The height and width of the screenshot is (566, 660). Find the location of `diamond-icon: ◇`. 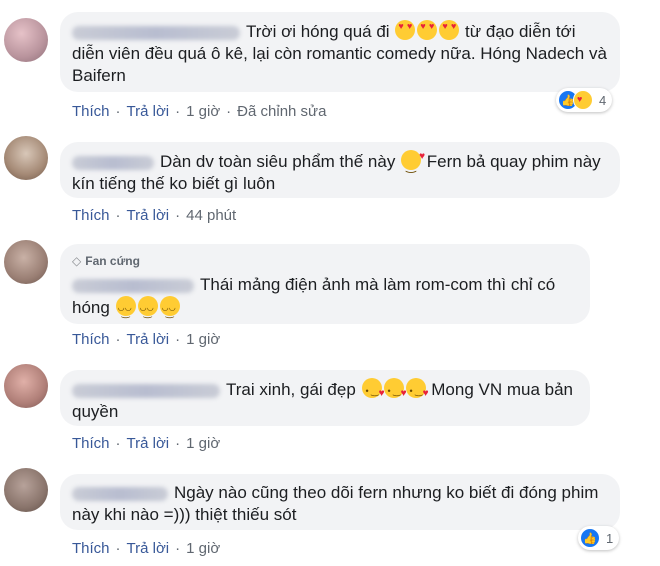

diamond-icon: ◇ is located at coordinates (77, 261).